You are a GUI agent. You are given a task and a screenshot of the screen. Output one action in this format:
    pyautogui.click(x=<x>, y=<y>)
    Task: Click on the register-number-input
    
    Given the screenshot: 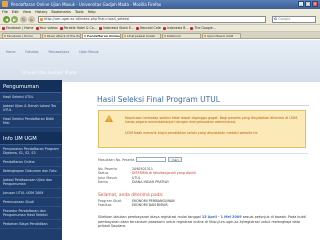 What is the action you would take?
    pyautogui.click(x=151, y=159)
    